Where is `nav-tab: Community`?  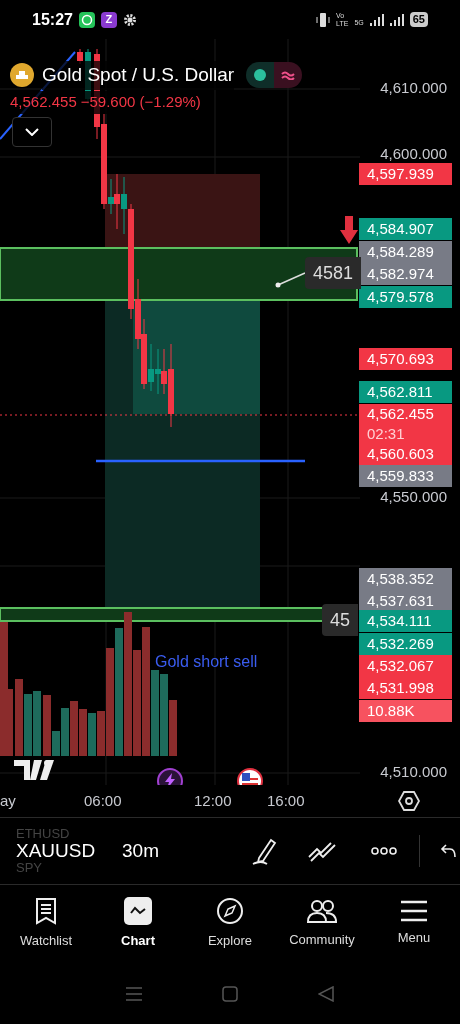 nav-tab: Community is located at coordinates (322, 924).